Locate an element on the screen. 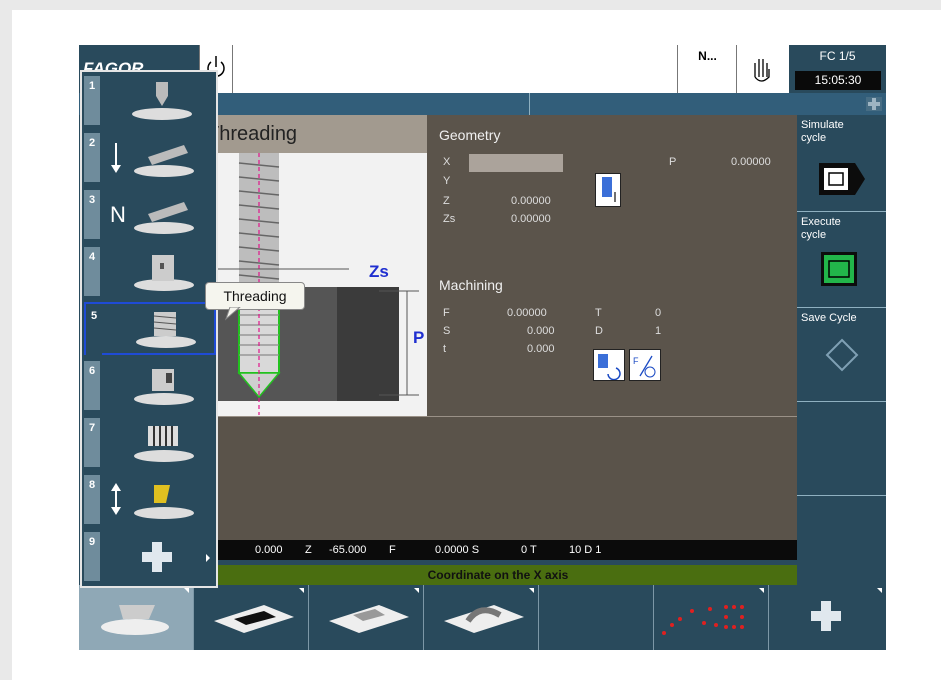 This screenshot has width=941, height=680. tool-direction-icon is located at coordinates (608, 190).